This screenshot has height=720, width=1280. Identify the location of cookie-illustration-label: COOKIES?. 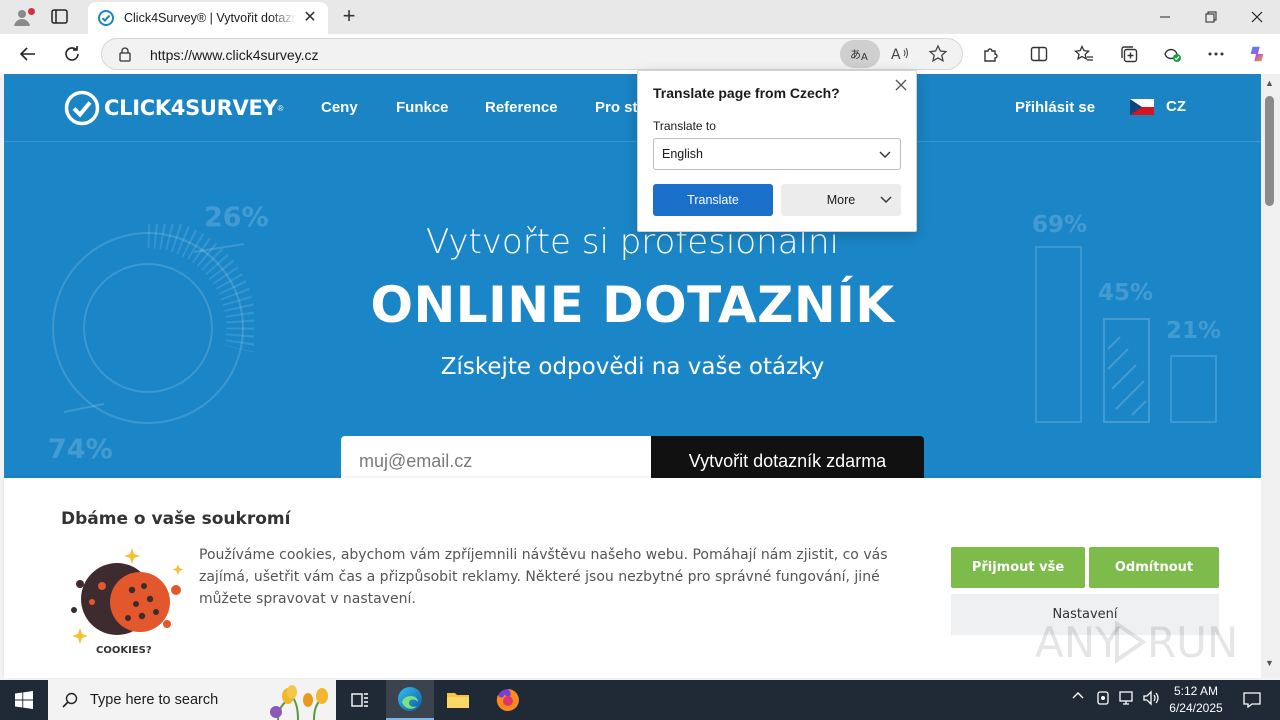
(124, 650).